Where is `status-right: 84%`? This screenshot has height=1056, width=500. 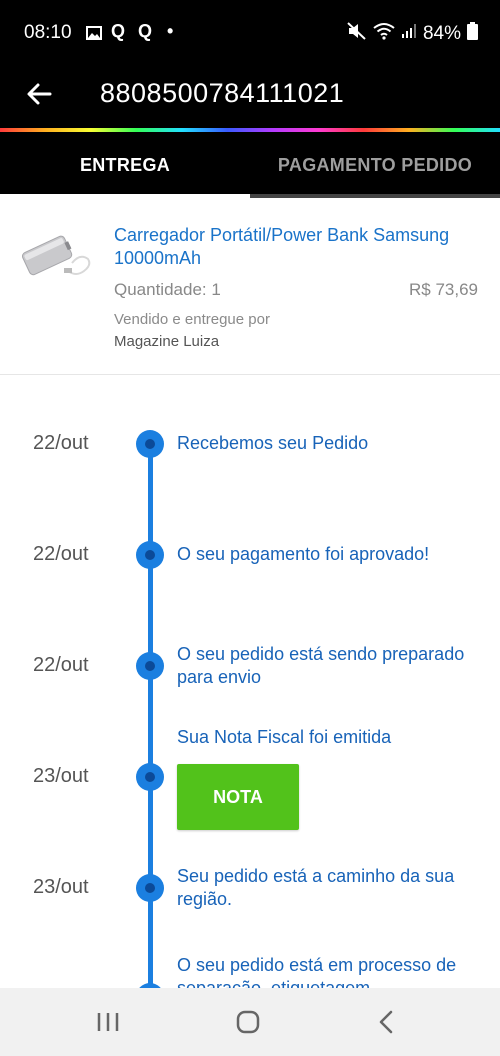
status-right: 84% is located at coordinates (412, 34).